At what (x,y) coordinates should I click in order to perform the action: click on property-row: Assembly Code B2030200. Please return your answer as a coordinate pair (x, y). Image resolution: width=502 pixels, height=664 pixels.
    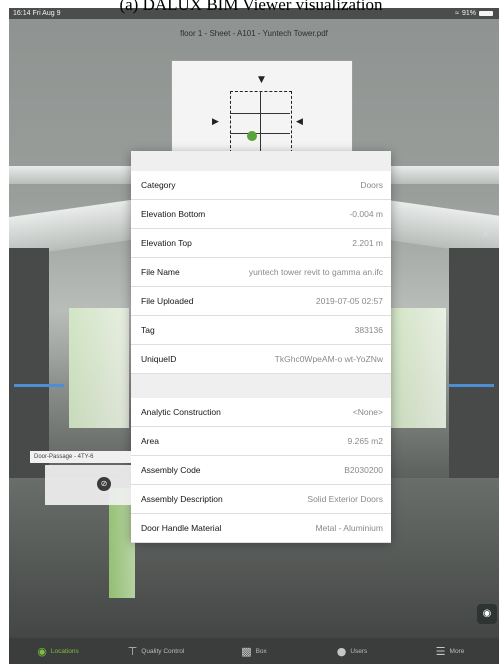
    Looking at the image, I should click on (261, 470).